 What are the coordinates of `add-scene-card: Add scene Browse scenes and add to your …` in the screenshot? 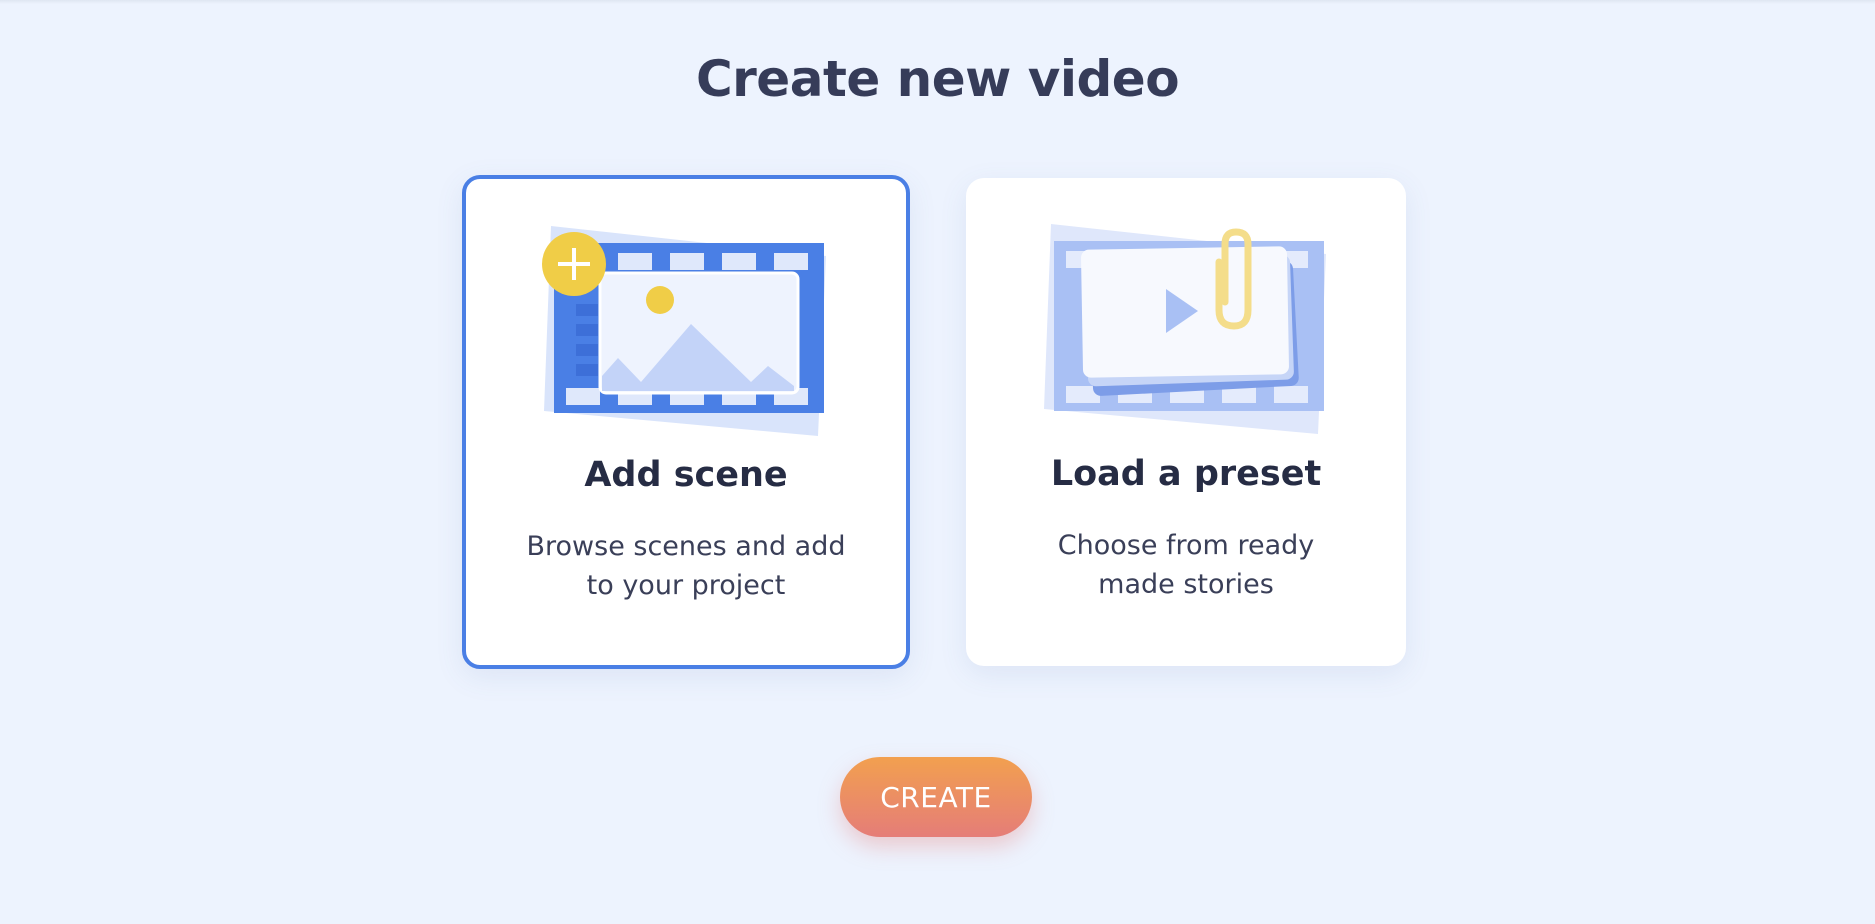 It's located at (686, 422).